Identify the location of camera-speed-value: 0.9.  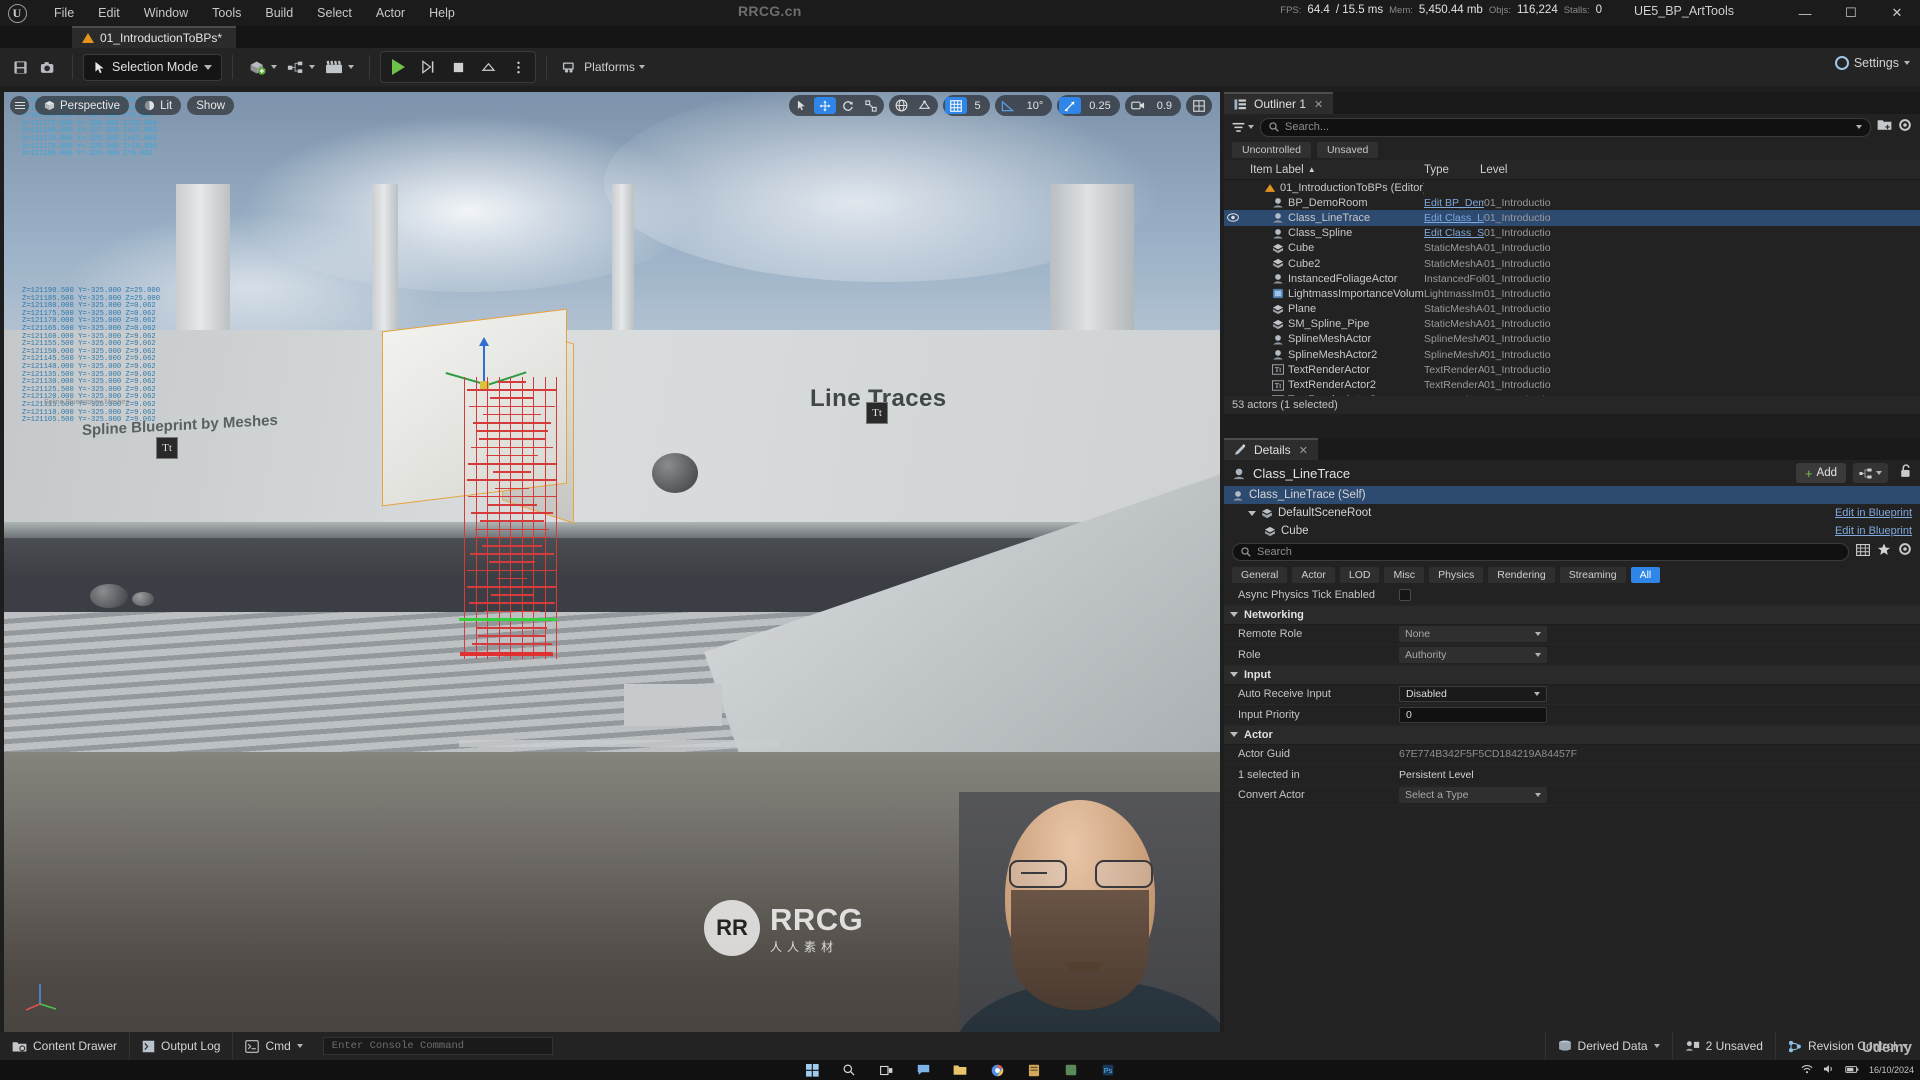
(1164, 106).